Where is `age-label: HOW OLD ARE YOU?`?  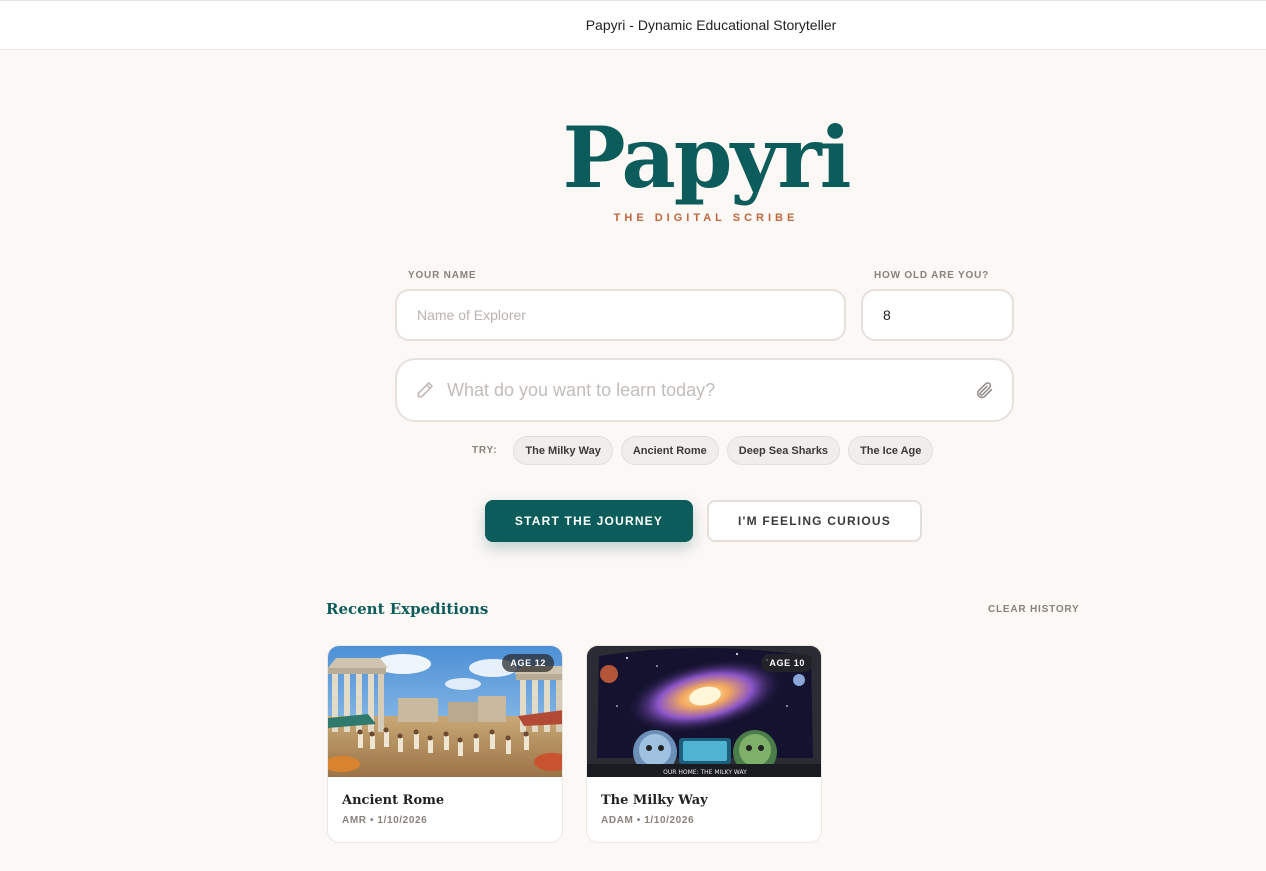
age-label: HOW OLD ARE YOU? is located at coordinates (932, 275).